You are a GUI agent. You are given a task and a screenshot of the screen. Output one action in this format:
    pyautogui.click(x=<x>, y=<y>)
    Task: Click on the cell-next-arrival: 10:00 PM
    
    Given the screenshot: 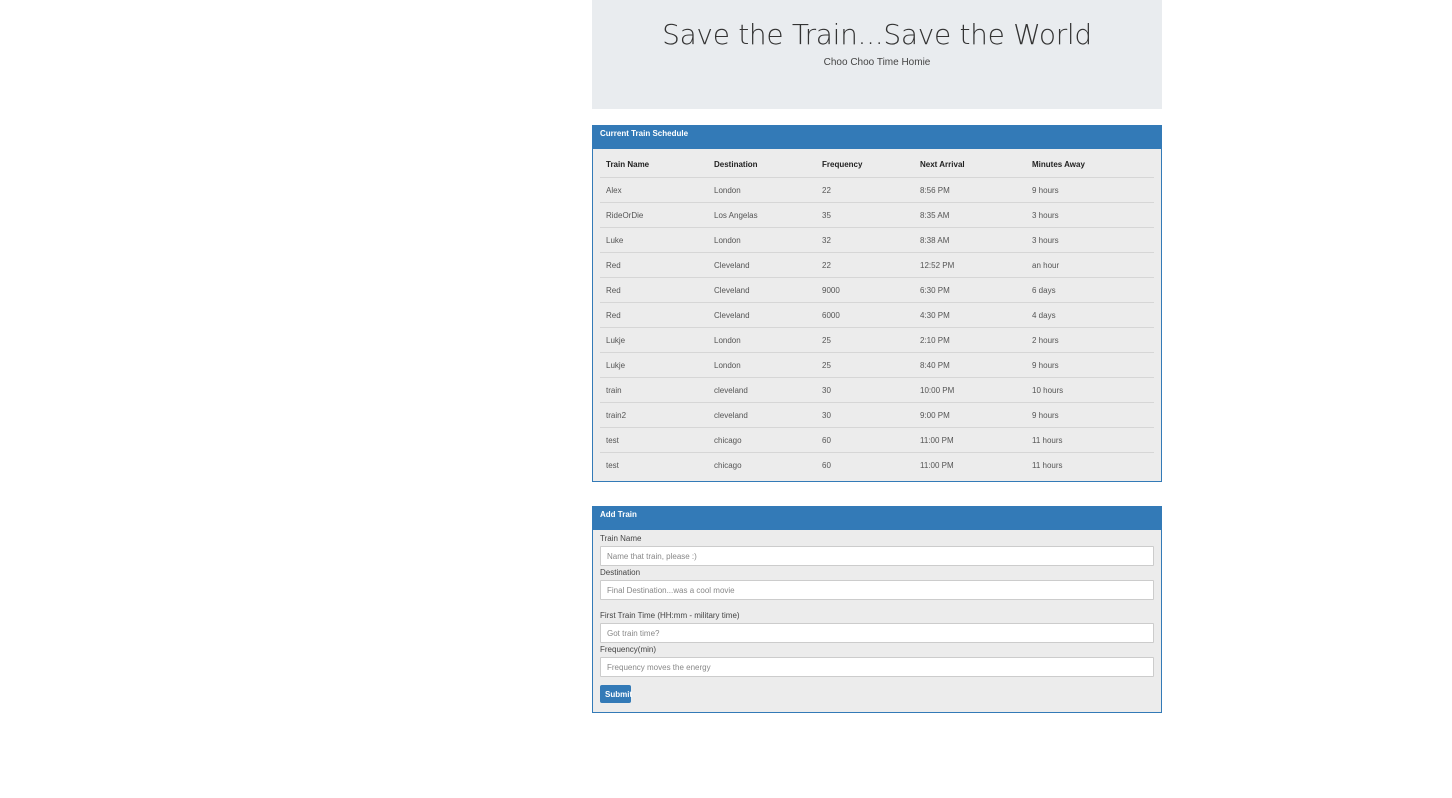 What is the action you would take?
    pyautogui.click(x=970, y=390)
    